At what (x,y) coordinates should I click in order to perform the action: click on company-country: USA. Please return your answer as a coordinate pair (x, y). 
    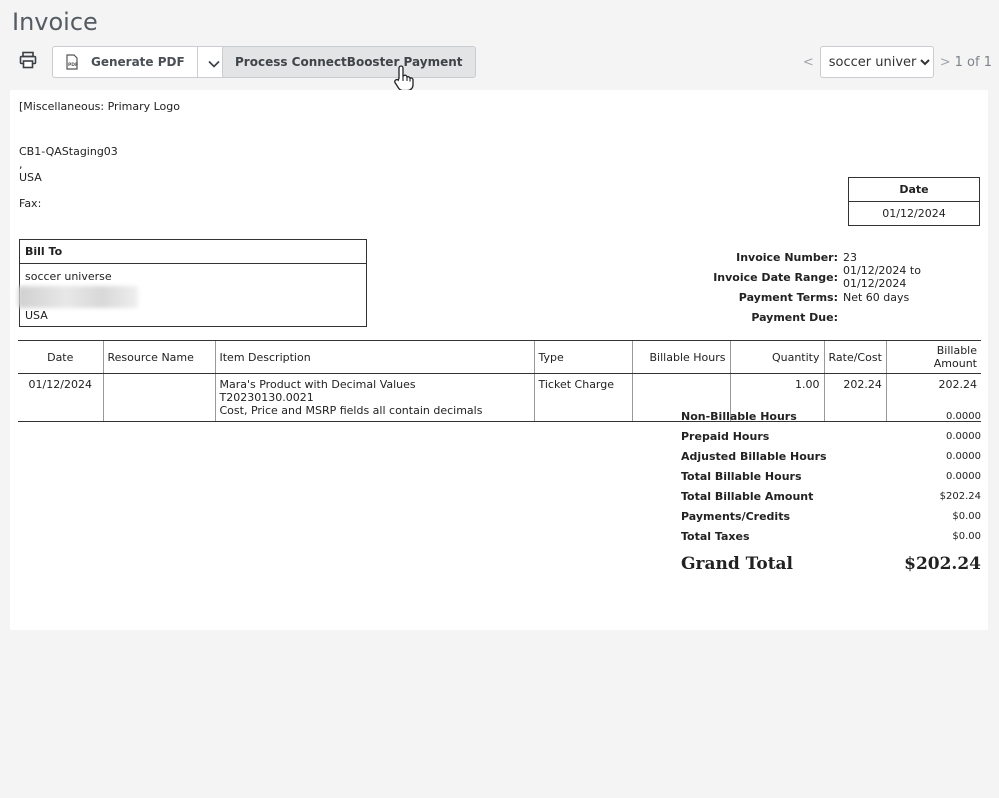
    Looking at the image, I should click on (30, 177).